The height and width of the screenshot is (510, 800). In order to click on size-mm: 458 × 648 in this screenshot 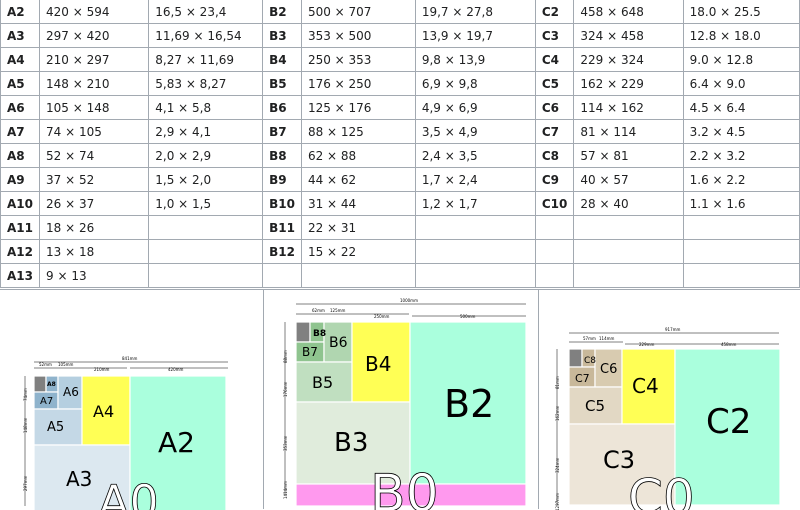, I will do `click(628, 12)`.